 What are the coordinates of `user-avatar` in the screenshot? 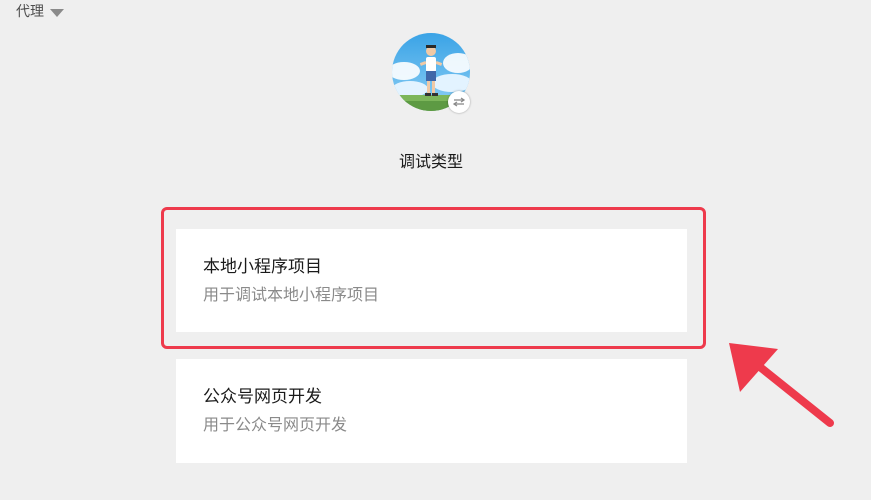 It's located at (431, 73).